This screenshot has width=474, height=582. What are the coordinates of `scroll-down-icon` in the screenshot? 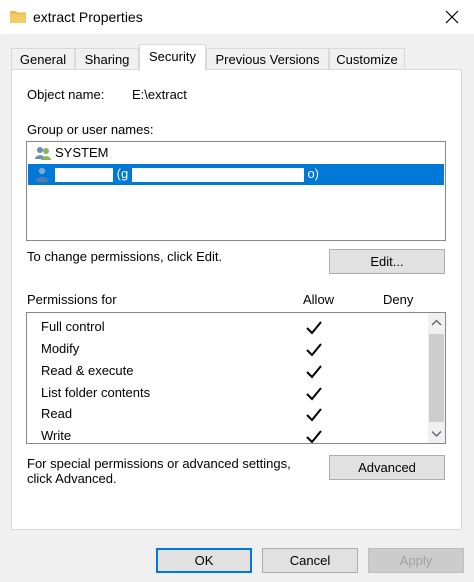 It's located at (436, 433).